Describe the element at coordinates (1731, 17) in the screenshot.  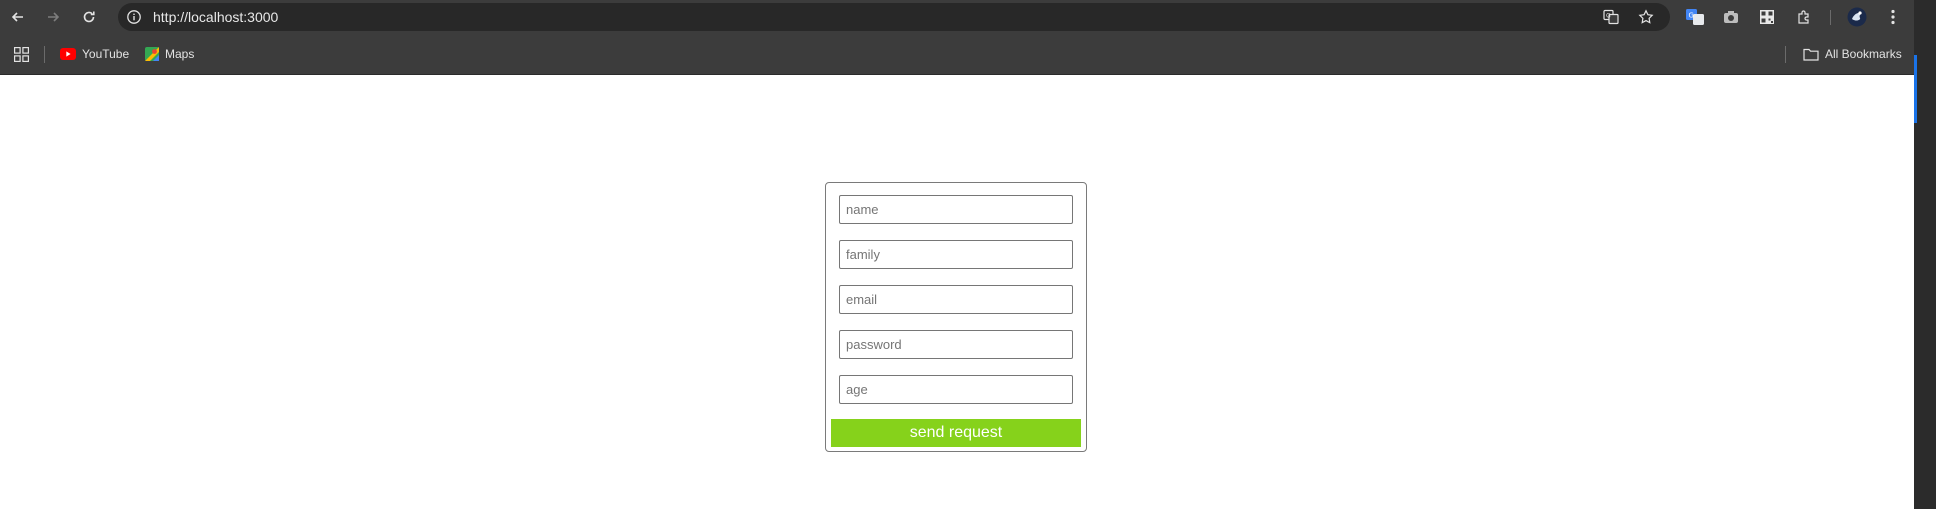
I see `camera-icon` at that location.